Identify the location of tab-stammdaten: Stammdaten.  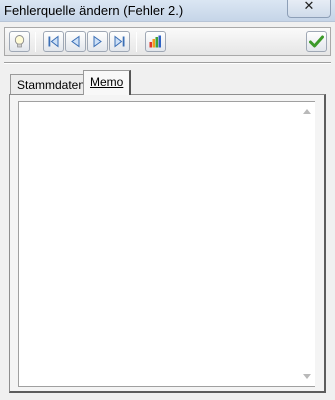
(51, 84).